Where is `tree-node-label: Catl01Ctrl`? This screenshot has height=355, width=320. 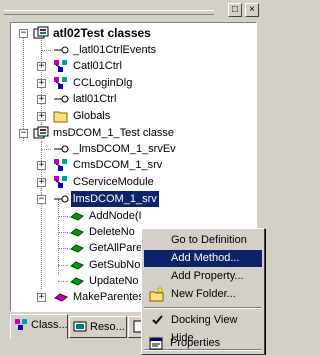
tree-node-label: Catl01Ctrl is located at coordinates (97, 66).